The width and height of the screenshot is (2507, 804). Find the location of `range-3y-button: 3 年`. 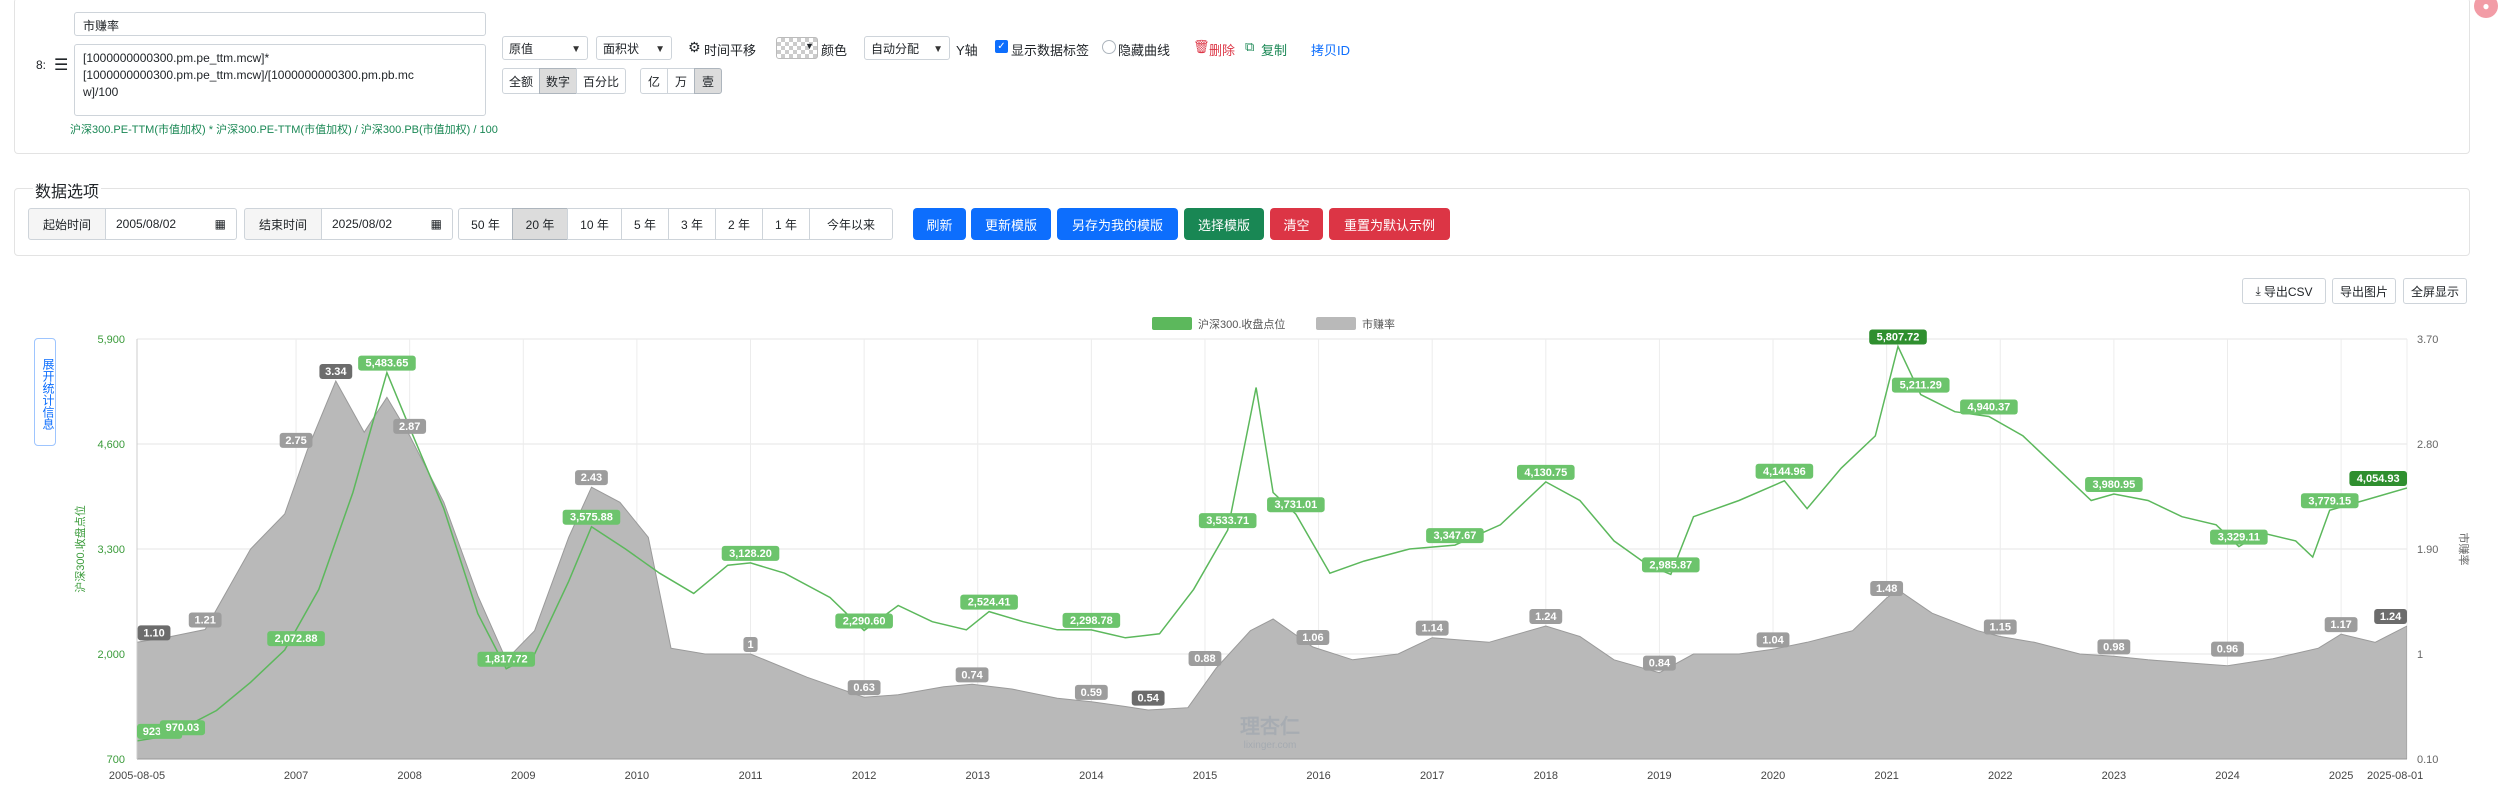

range-3y-button: 3 年 is located at coordinates (692, 224).